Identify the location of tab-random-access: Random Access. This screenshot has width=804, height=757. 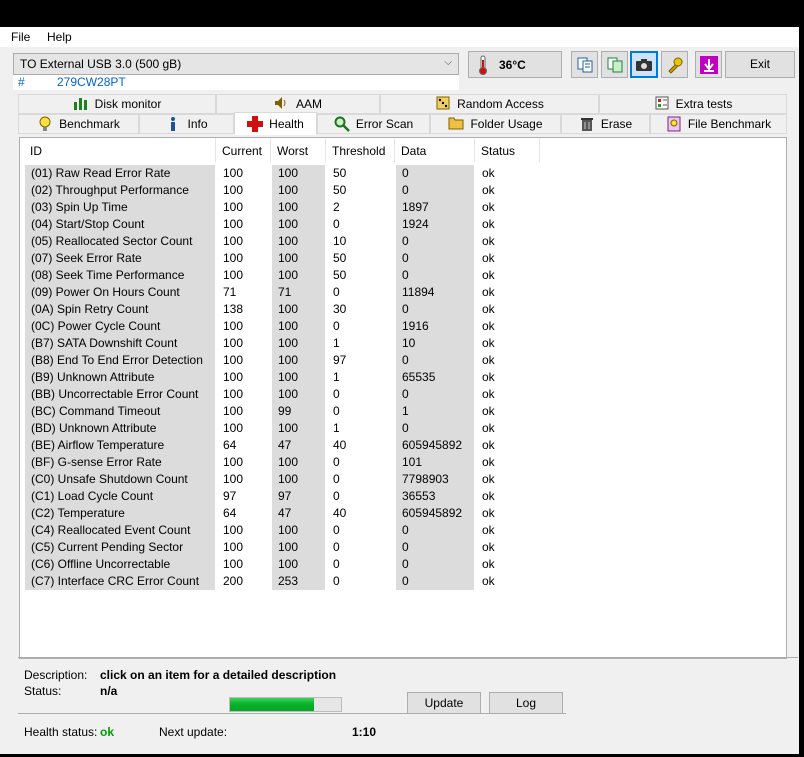
(489, 104).